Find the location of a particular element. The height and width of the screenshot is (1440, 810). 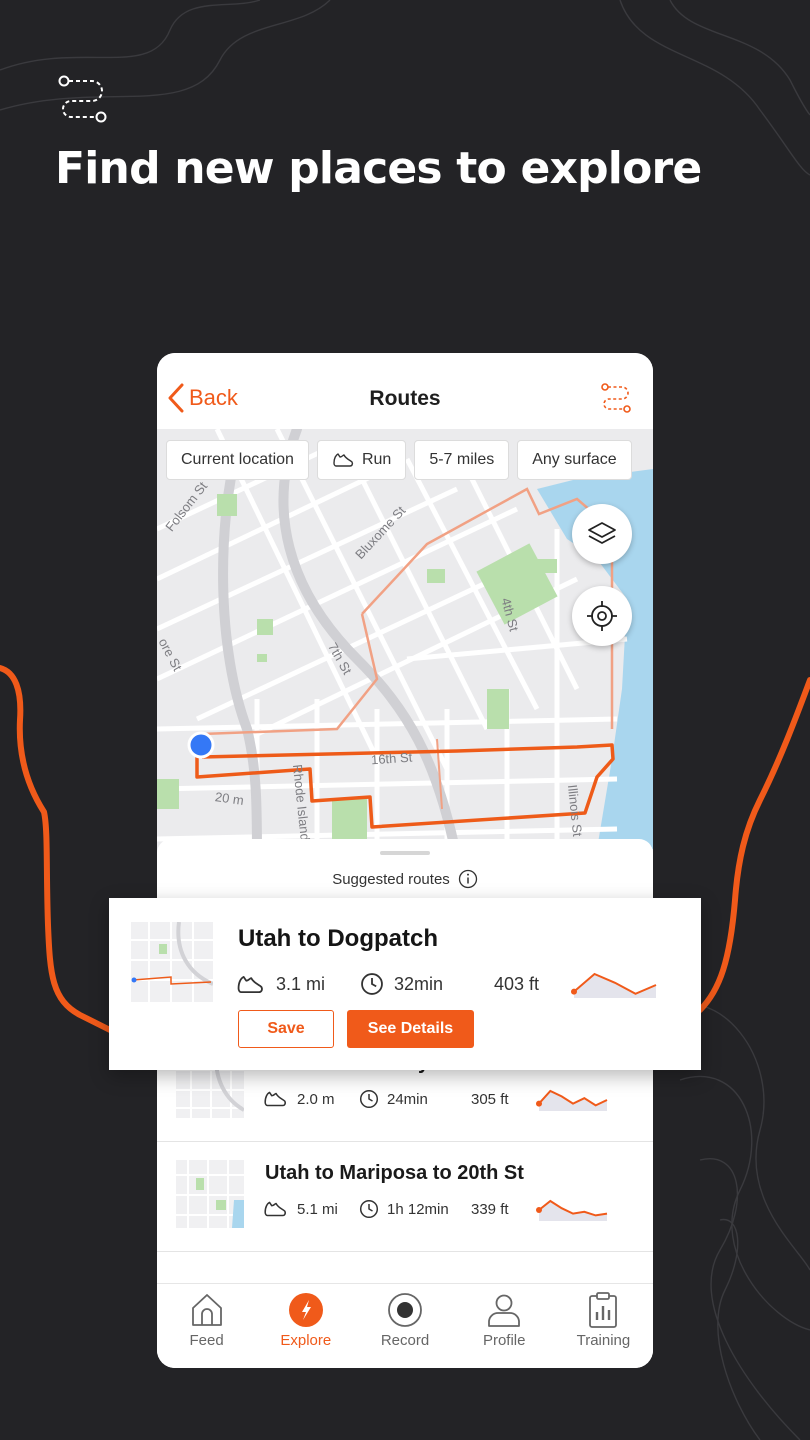

featured-route-title: Utah to Dogpatch is located at coordinates (338, 938).